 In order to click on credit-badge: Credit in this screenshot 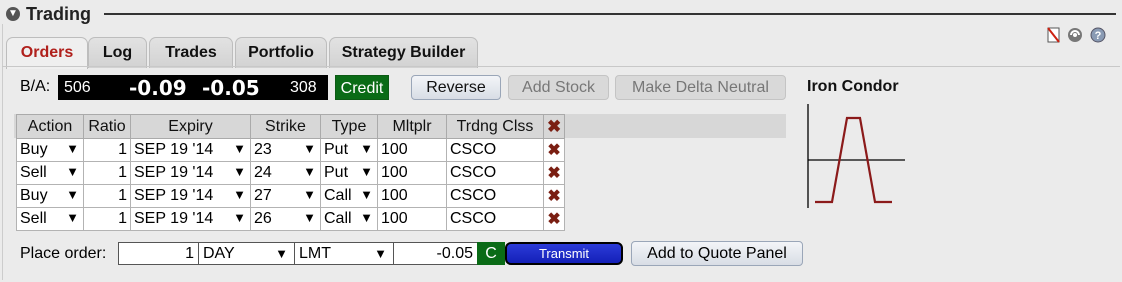, I will do `click(362, 87)`.